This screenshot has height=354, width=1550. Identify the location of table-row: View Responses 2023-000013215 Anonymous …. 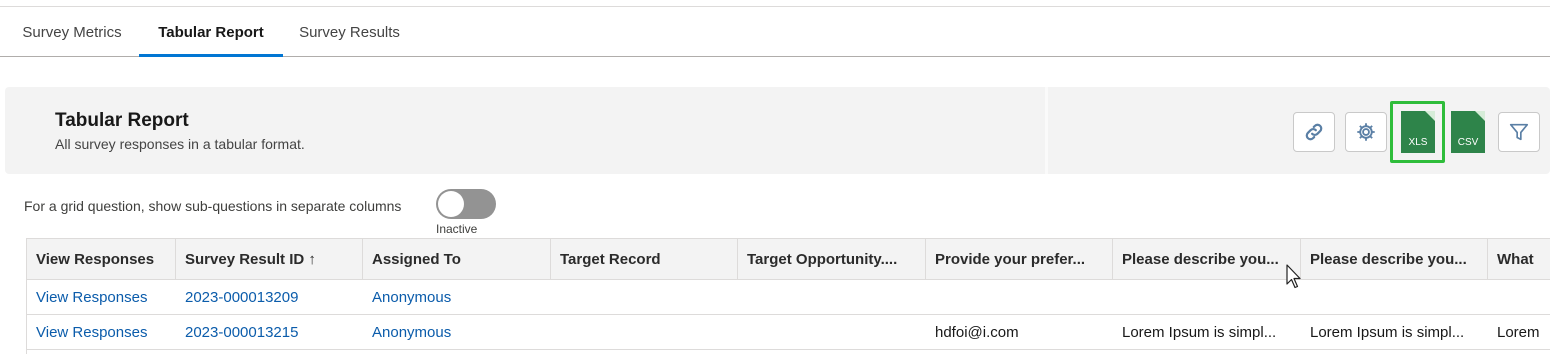
(788, 332).